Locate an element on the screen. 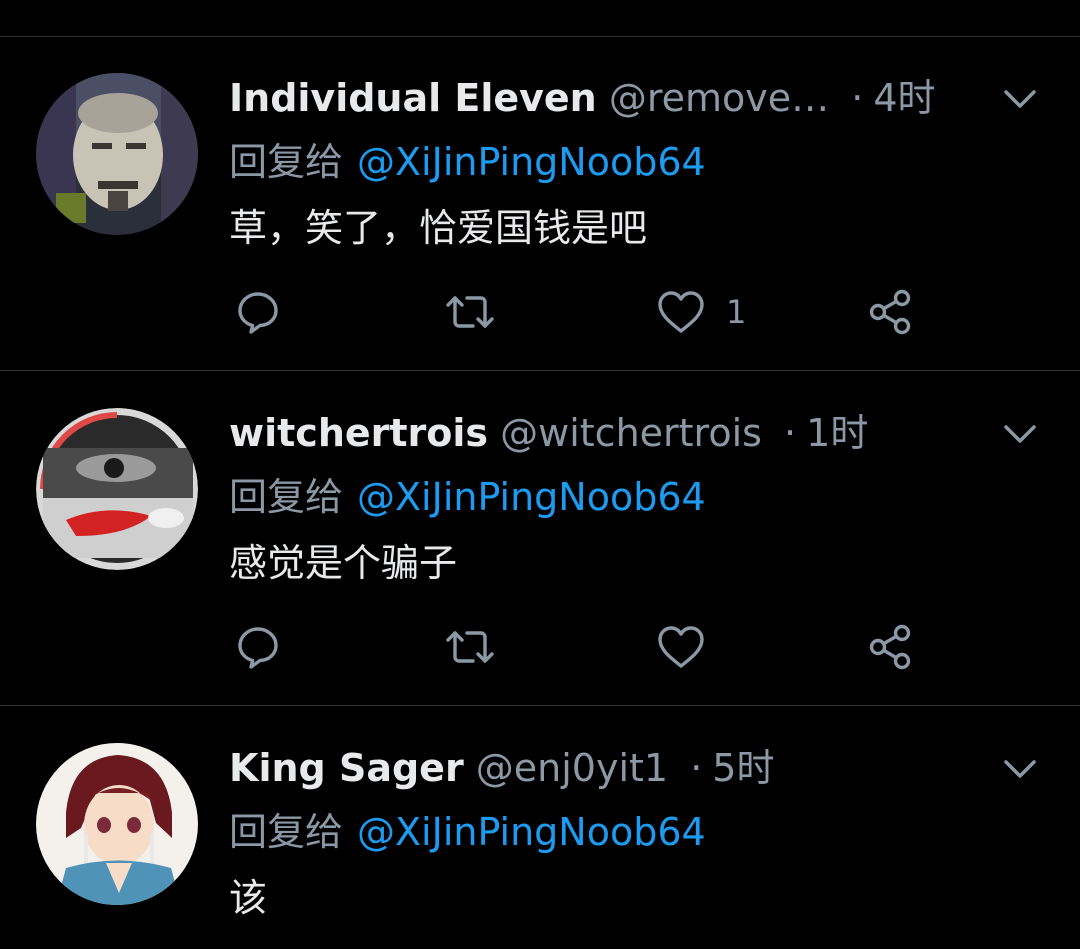 The height and width of the screenshot is (949, 1080). timestamp: 1时 is located at coordinates (837, 433).